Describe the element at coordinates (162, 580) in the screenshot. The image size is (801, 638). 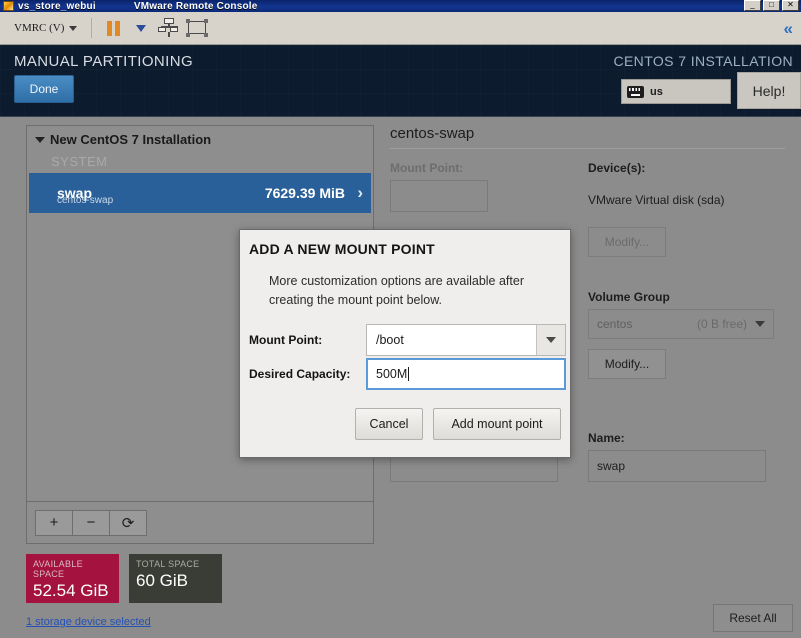
I see `total-space-value: 60 GiB` at that location.